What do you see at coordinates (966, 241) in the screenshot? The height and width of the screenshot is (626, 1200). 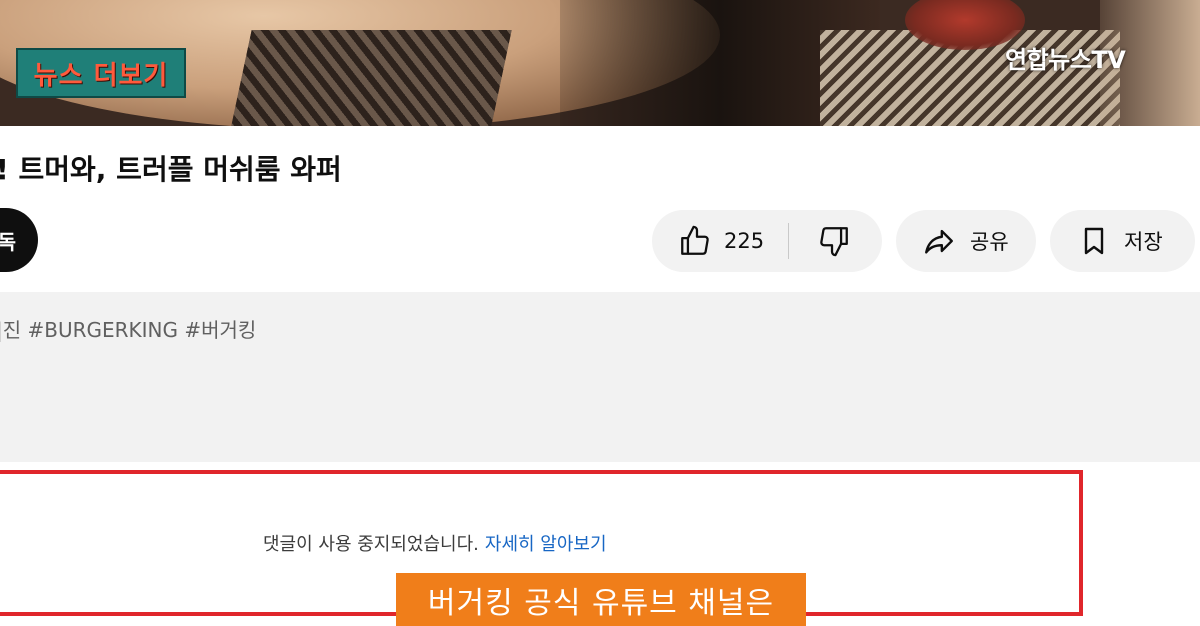 I see `share-button: 공유` at bounding box center [966, 241].